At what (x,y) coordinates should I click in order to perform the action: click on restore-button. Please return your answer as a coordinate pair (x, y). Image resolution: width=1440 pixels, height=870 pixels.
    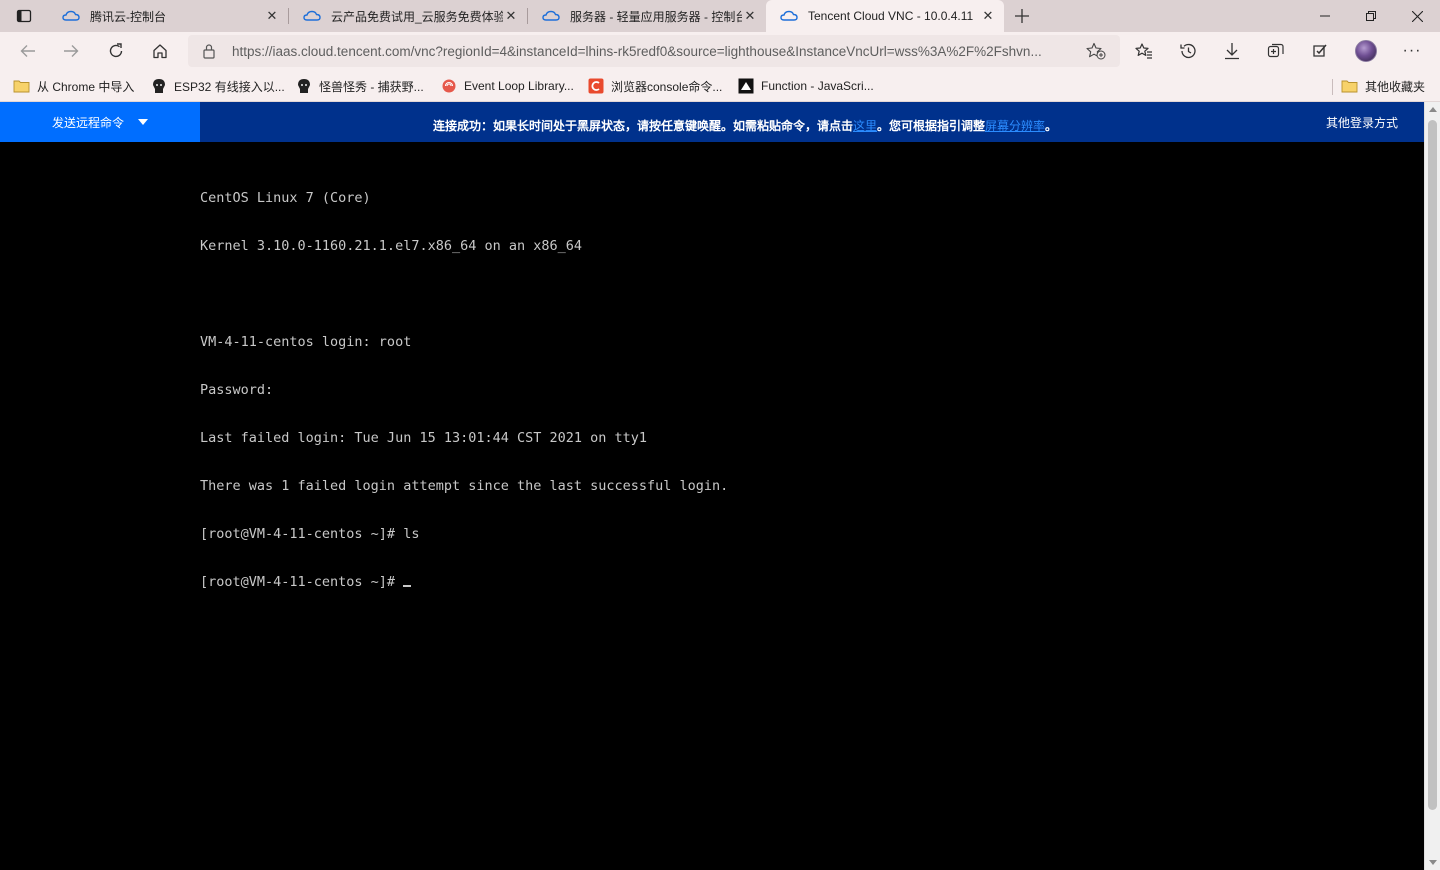
    Looking at the image, I should click on (1371, 16).